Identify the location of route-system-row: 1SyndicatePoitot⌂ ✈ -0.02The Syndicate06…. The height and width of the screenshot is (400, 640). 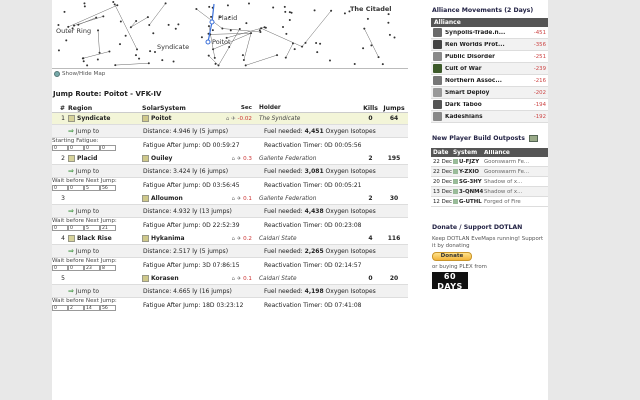
(230, 119).